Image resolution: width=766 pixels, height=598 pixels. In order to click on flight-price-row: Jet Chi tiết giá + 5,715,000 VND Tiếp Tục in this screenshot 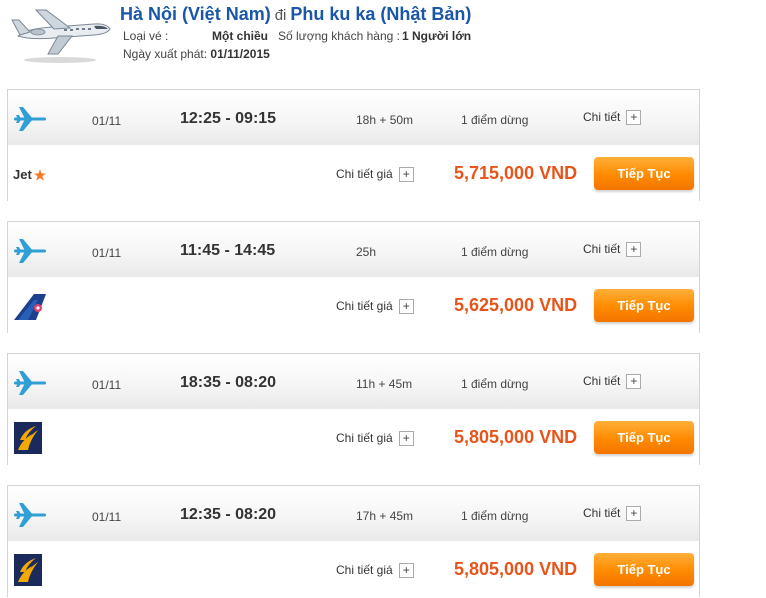, I will do `click(353, 173)`.